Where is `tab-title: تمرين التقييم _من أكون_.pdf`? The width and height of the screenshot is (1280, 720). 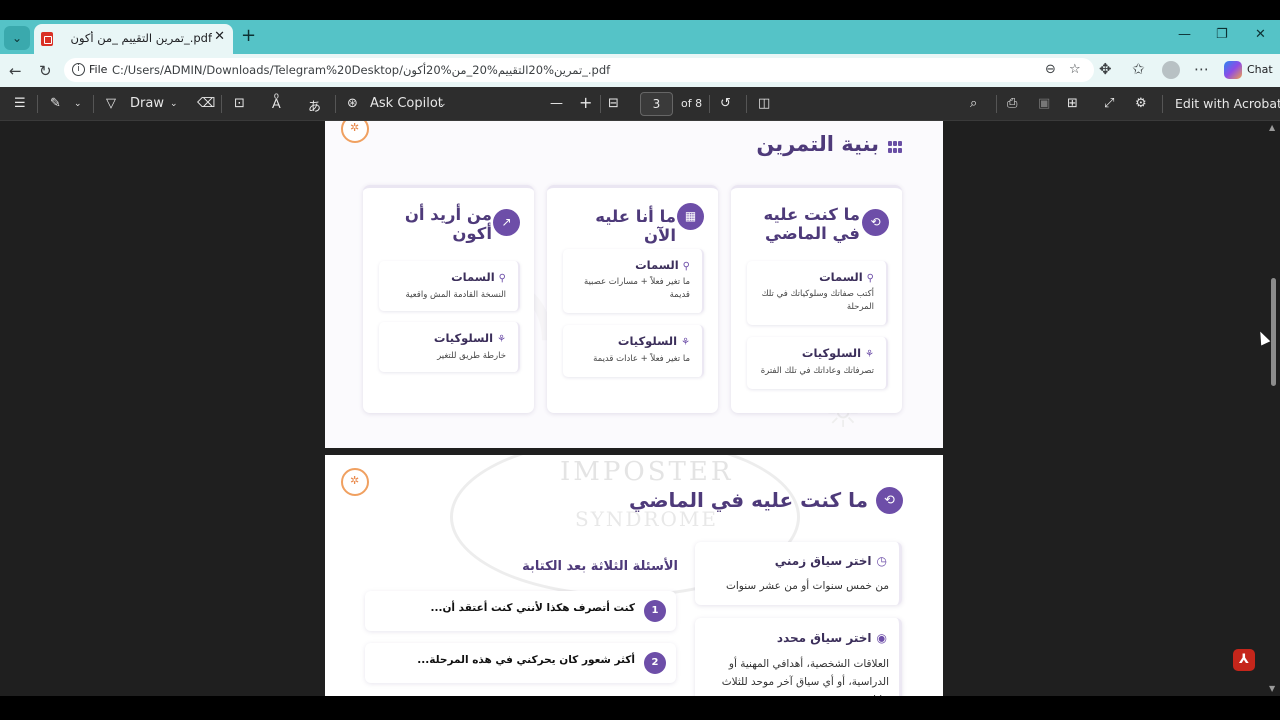 tab-title: تمرين التقييم _من أكون_.pdf is located at coordinates (141, 38).